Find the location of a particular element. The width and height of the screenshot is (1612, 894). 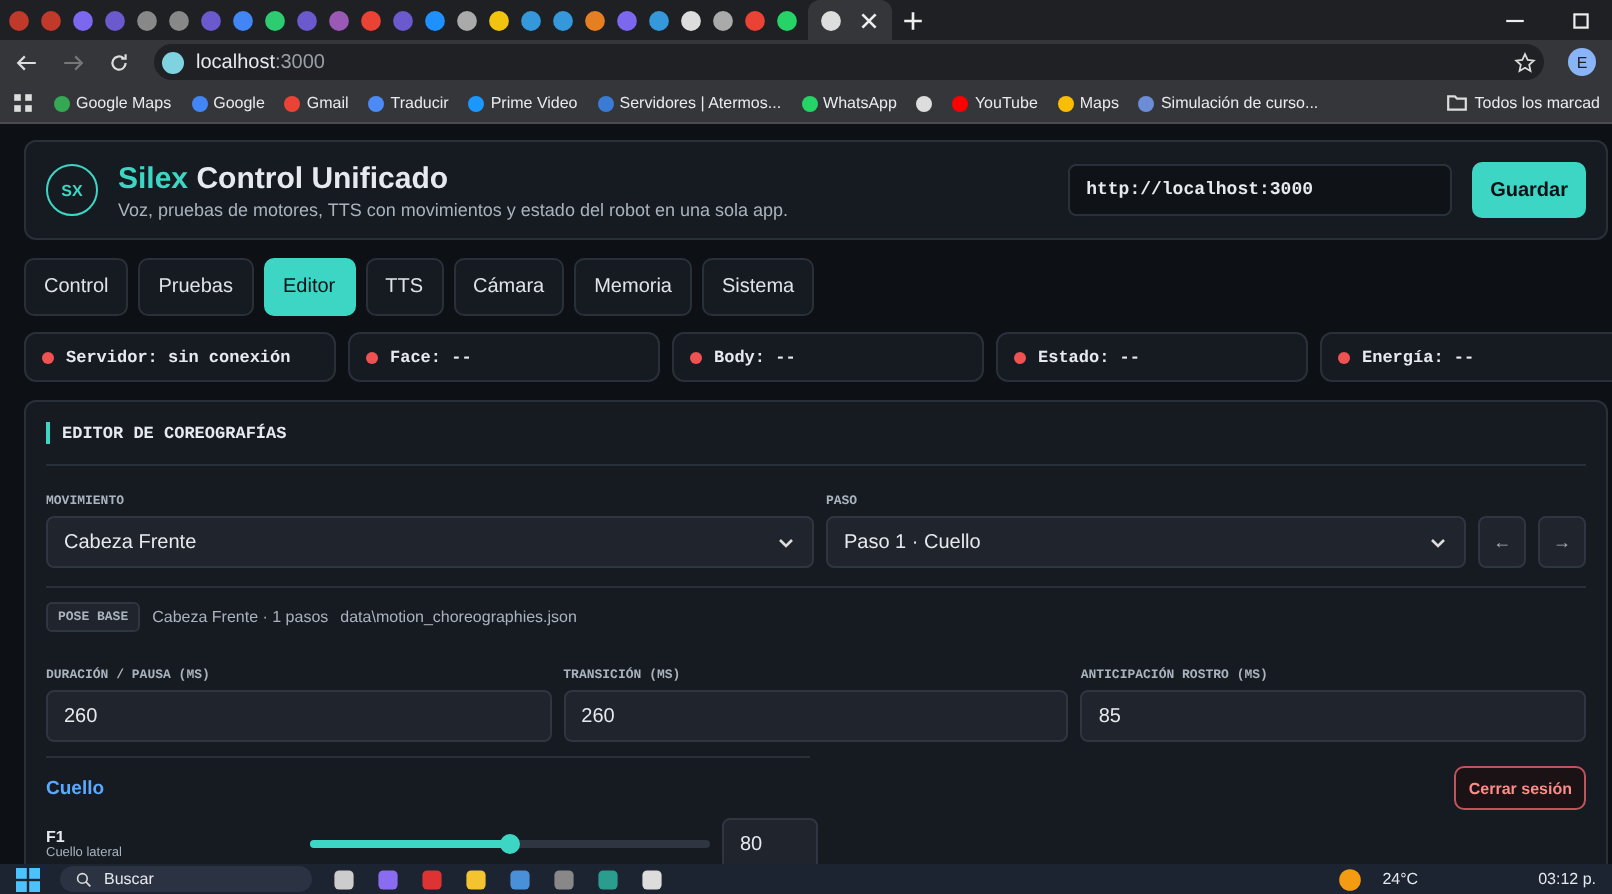

app-title: Silex Control Unificado is located at coordinates (284, 178).